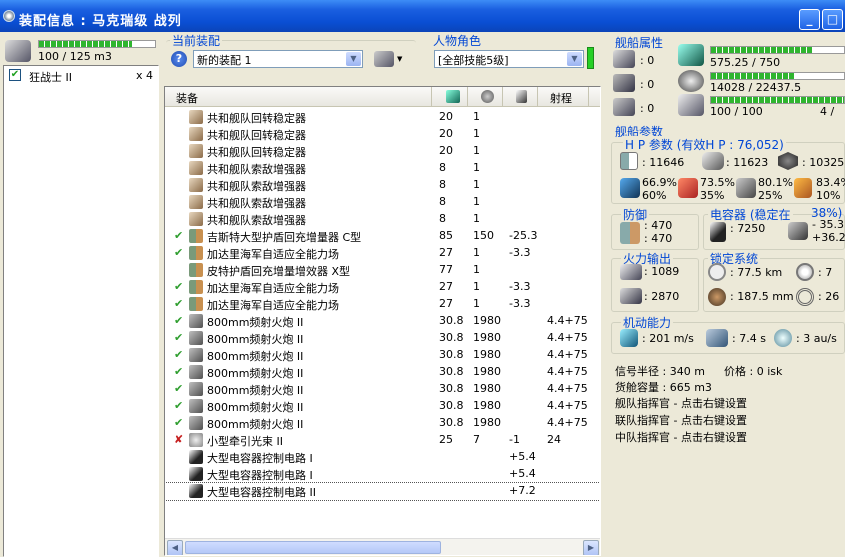 The image size is (845, 557). I want to click on fitting-select: 新的装配 1 ▼, so click(278, 59).